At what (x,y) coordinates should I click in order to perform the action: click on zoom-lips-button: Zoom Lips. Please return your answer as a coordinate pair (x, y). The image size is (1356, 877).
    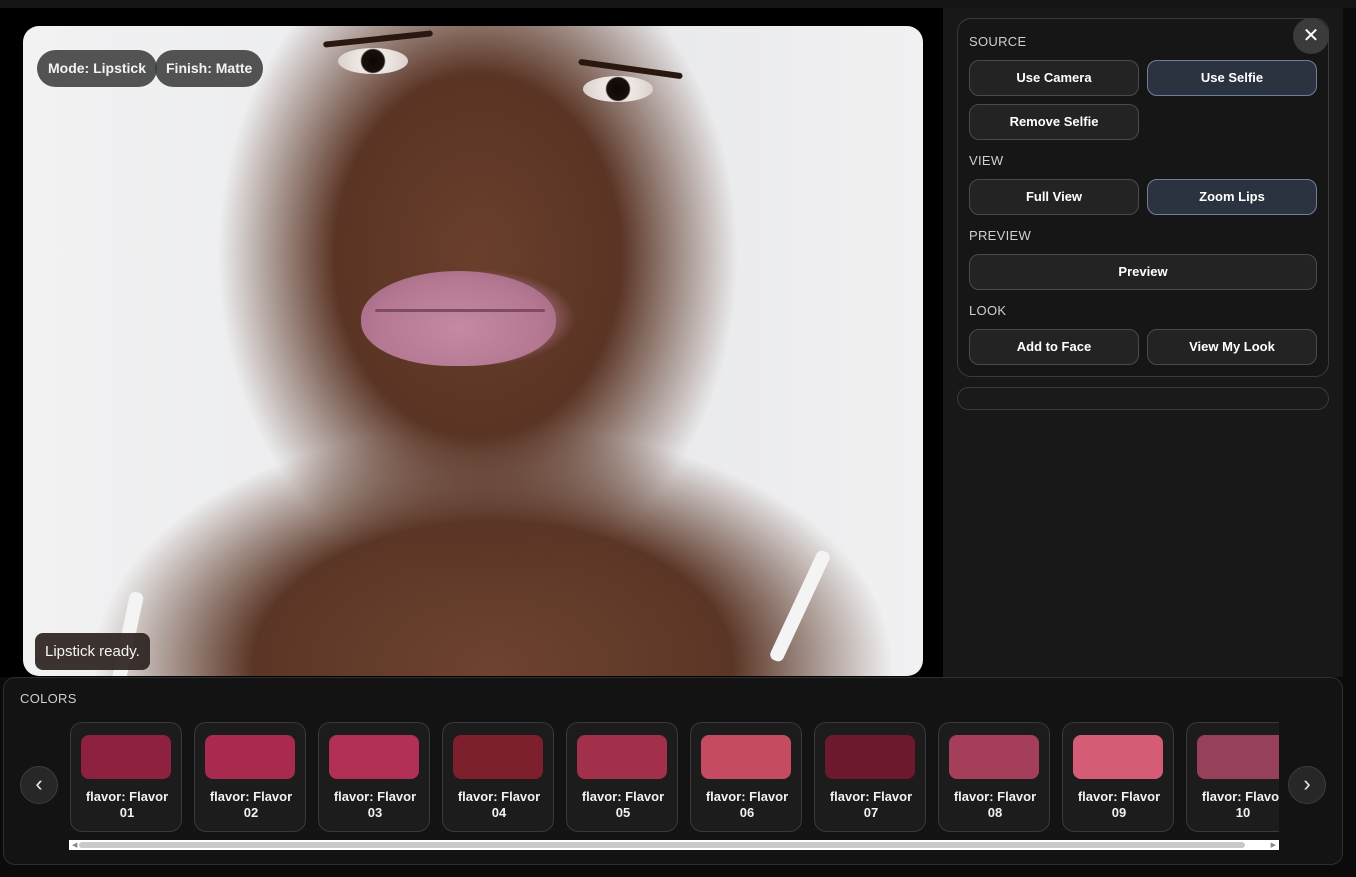
    Looking at the image, I should click on (1232, 197).